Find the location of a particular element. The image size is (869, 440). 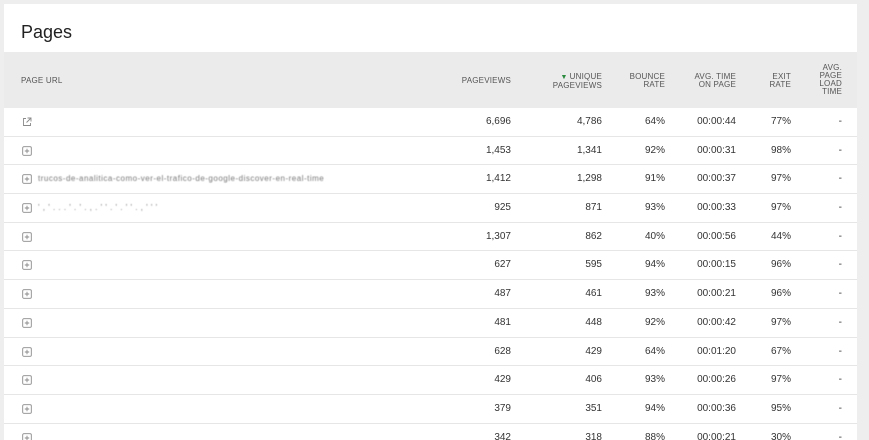

pageviews-cell: 1,412 is located at coordinates (498, 179).